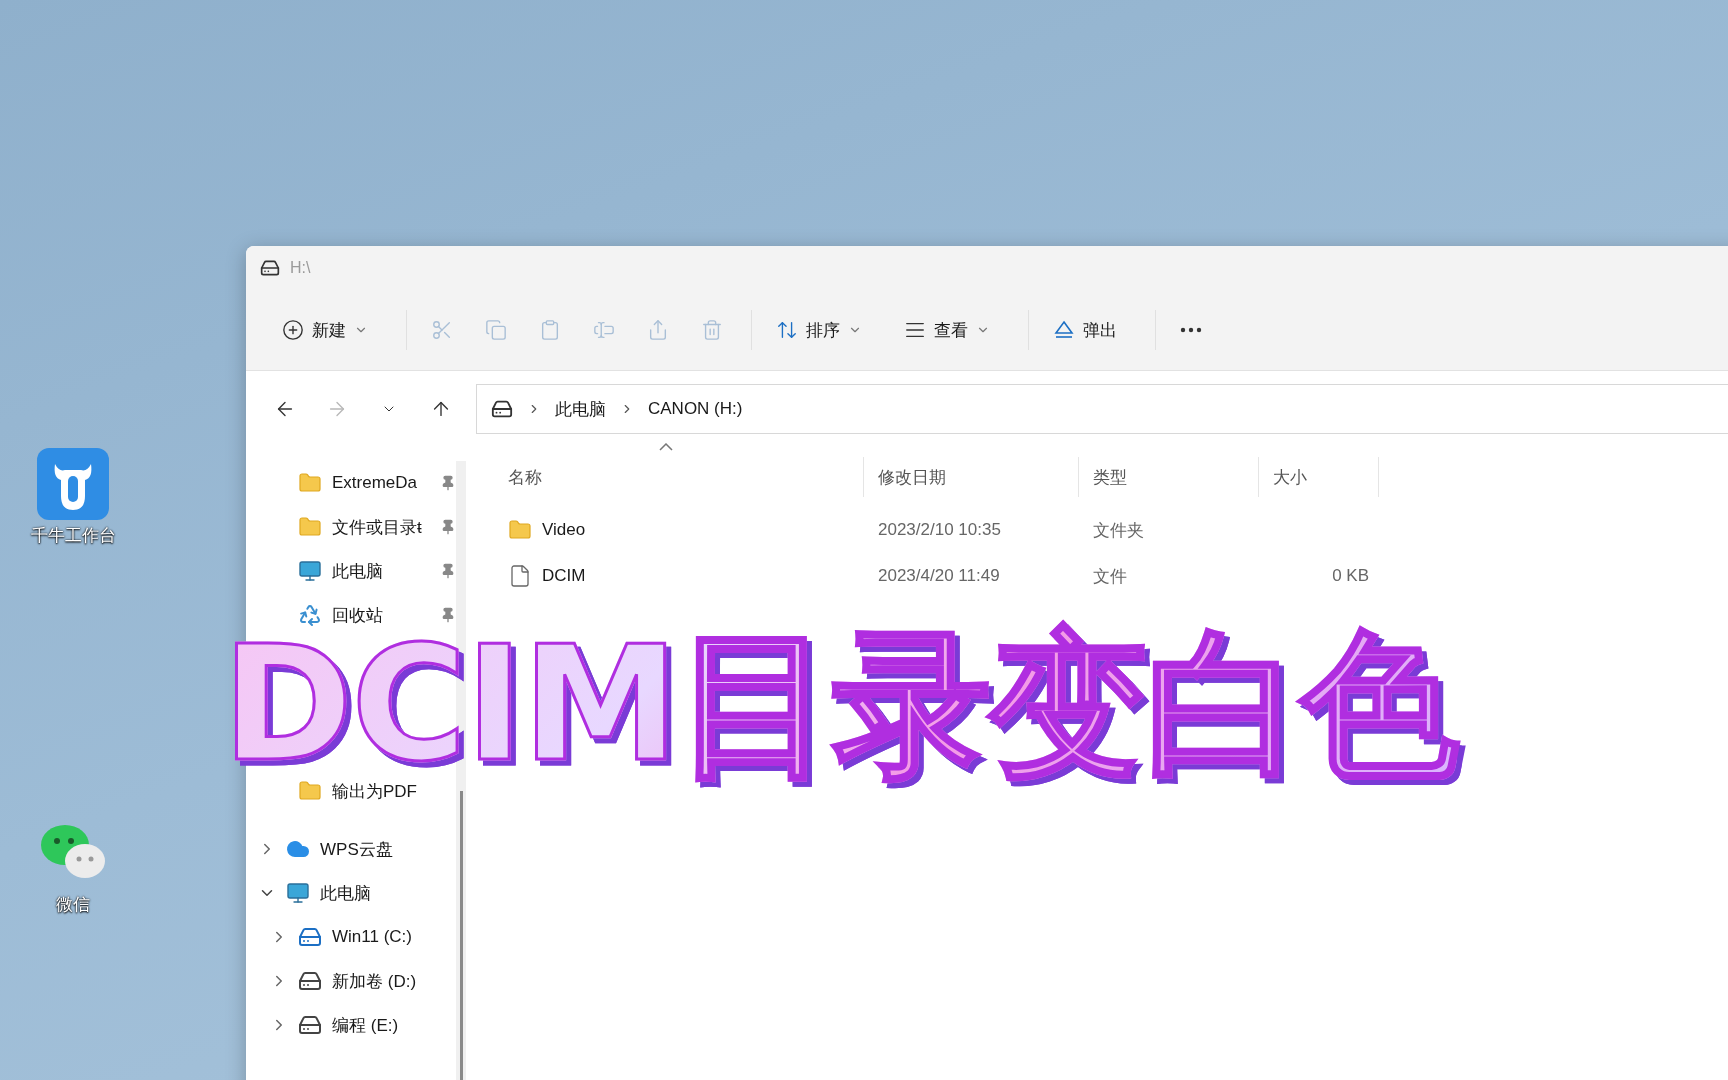 The height and width of the screenshot is (1080, 1728). What do you see at coordinates (520, 576) in the screenshot?
I see `file-icon` at bounding box center [520, 576].